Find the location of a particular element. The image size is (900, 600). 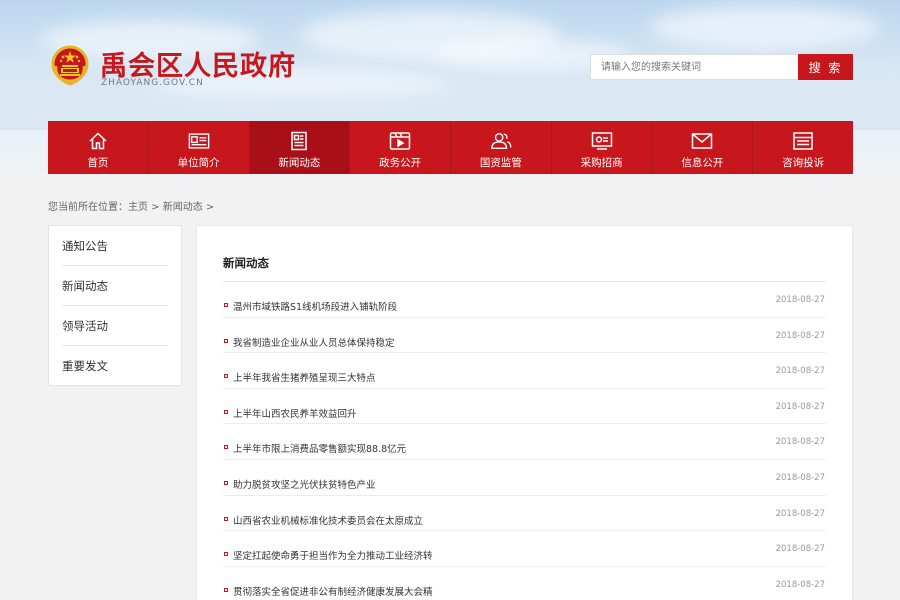

nav-item-consult-complaint: 咨询投诉 is located at coordinates (802, 147).